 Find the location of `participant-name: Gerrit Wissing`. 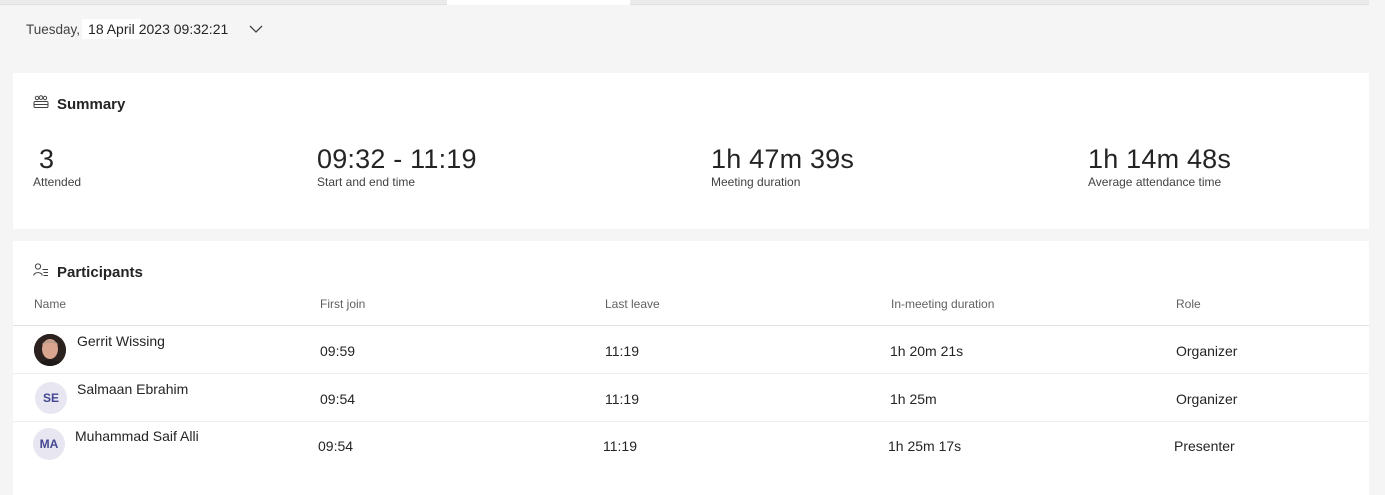

participant-name: Gerrit Wissing is located at coordinates (121, 341).